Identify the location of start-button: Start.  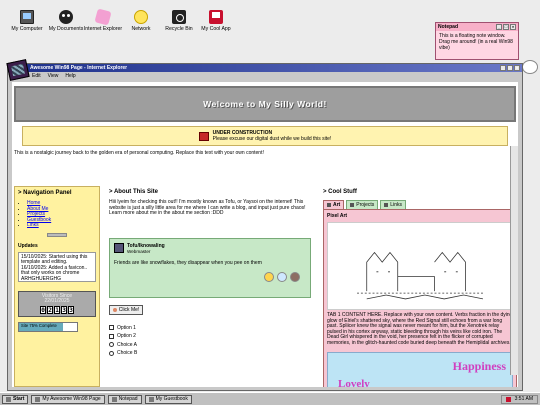
(15, 399).